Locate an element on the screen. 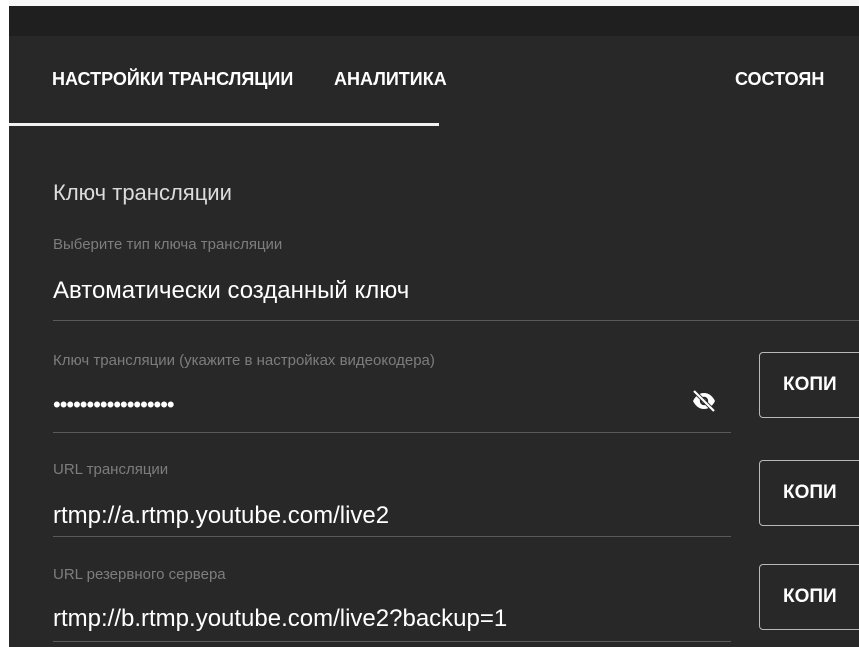  stream-url-label: URL трансляции is located at coordinates (111, 469).